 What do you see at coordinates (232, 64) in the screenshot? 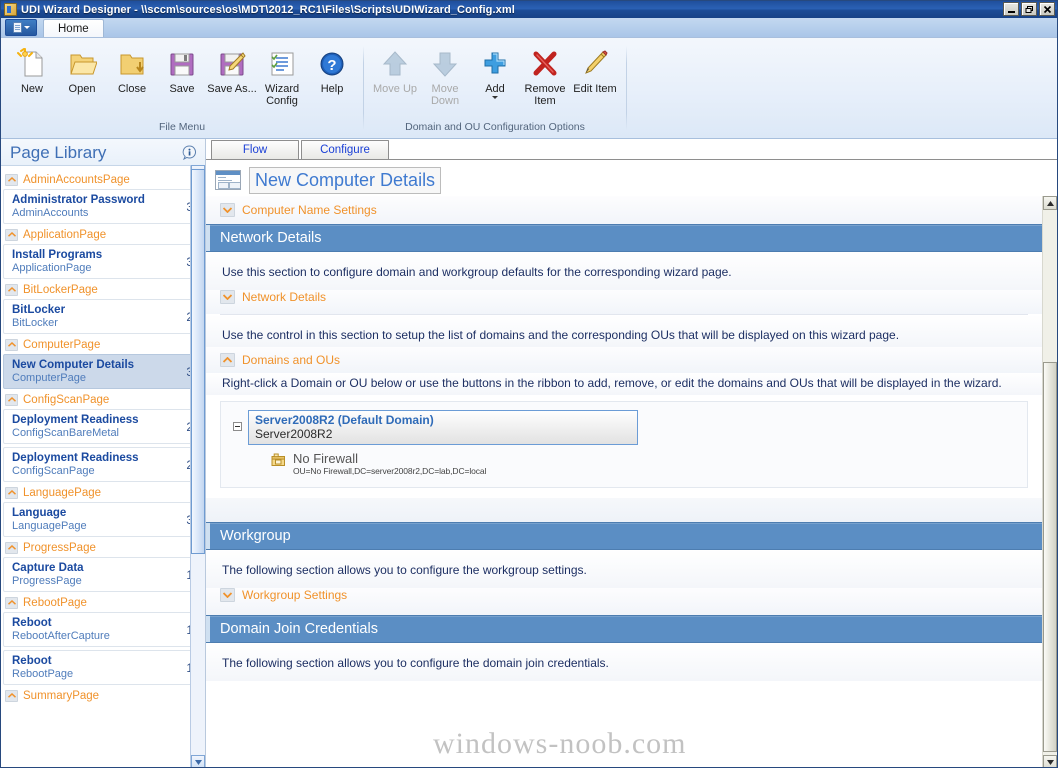
I see `save-as-icon` at bounding box center [232, 64].